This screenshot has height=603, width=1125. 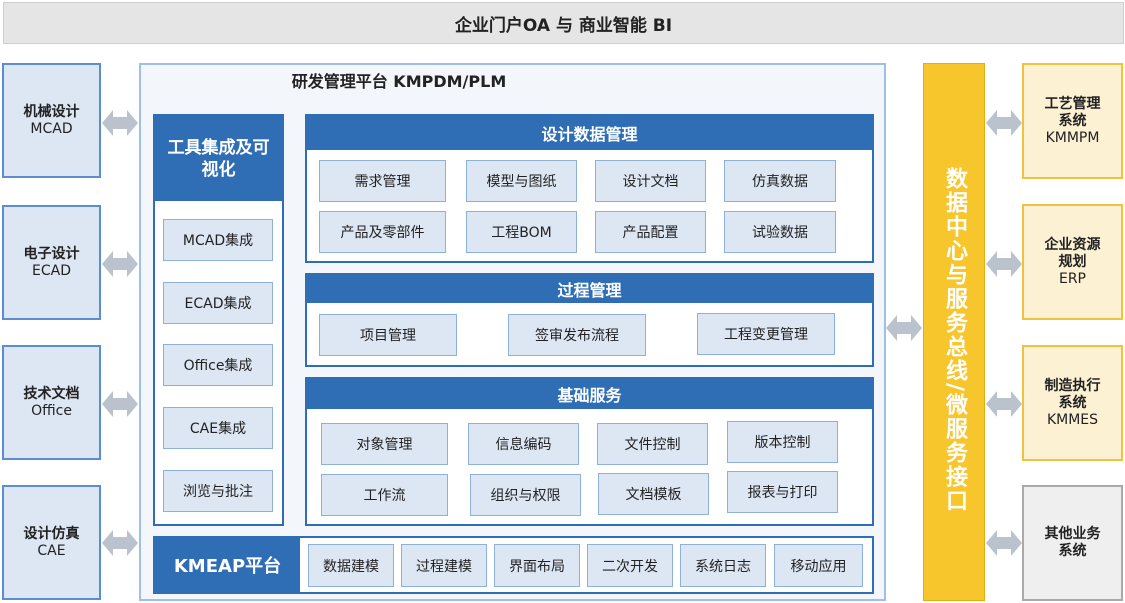 I want to click on right-system-kmmpm: 工艺管理系统 KMMPM, so click(x=1072, y=121).